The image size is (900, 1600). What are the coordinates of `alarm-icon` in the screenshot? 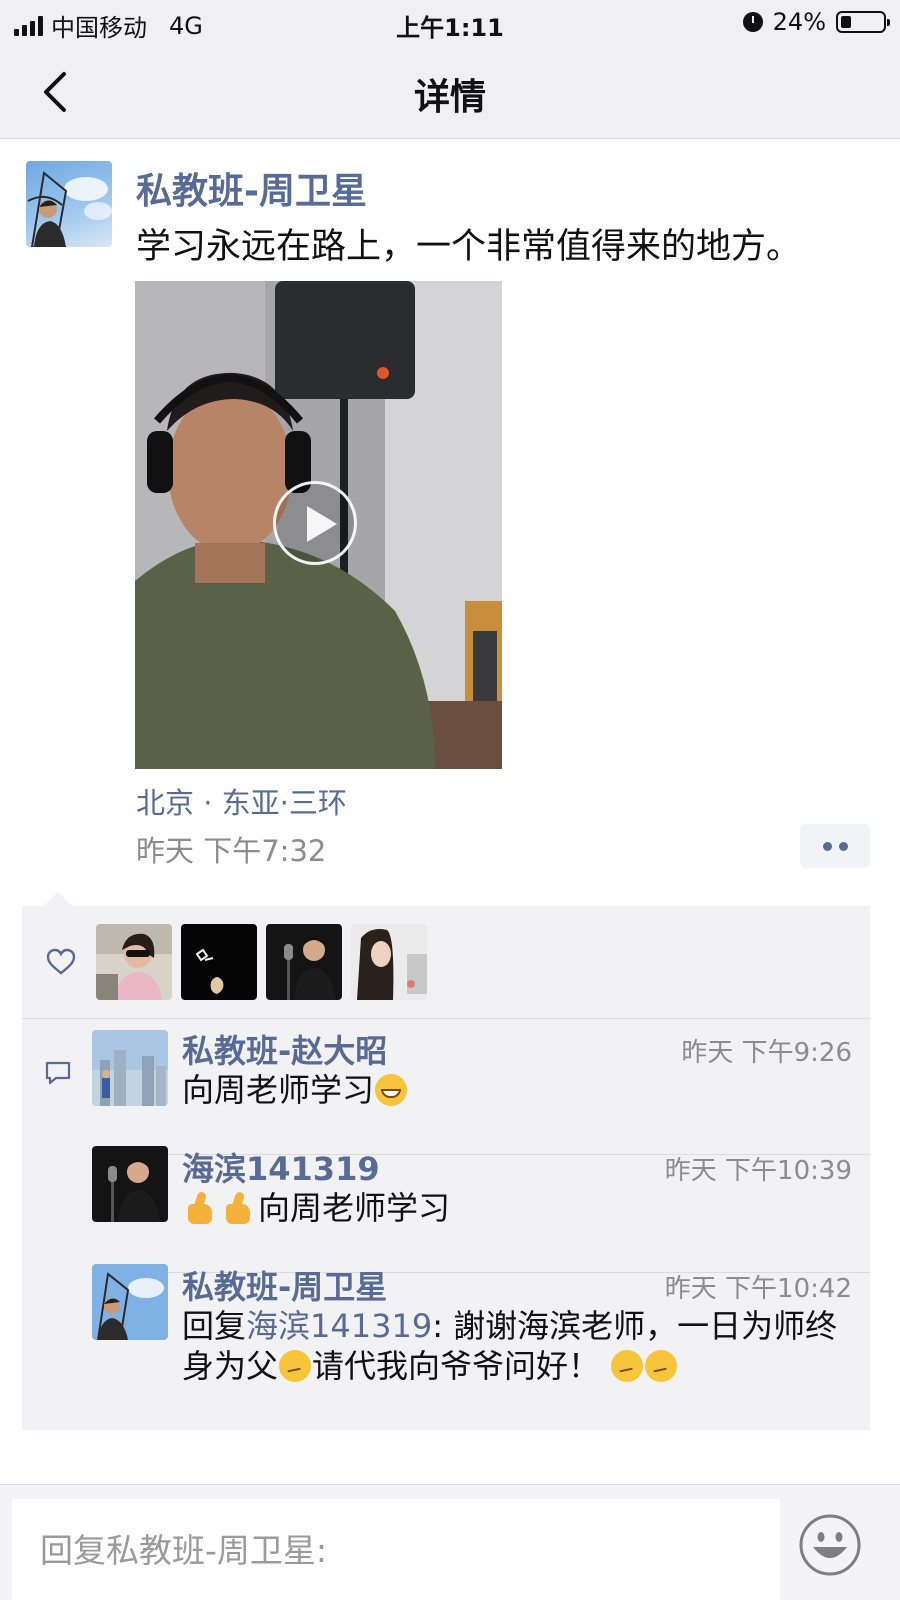 It's located at (752, 22).